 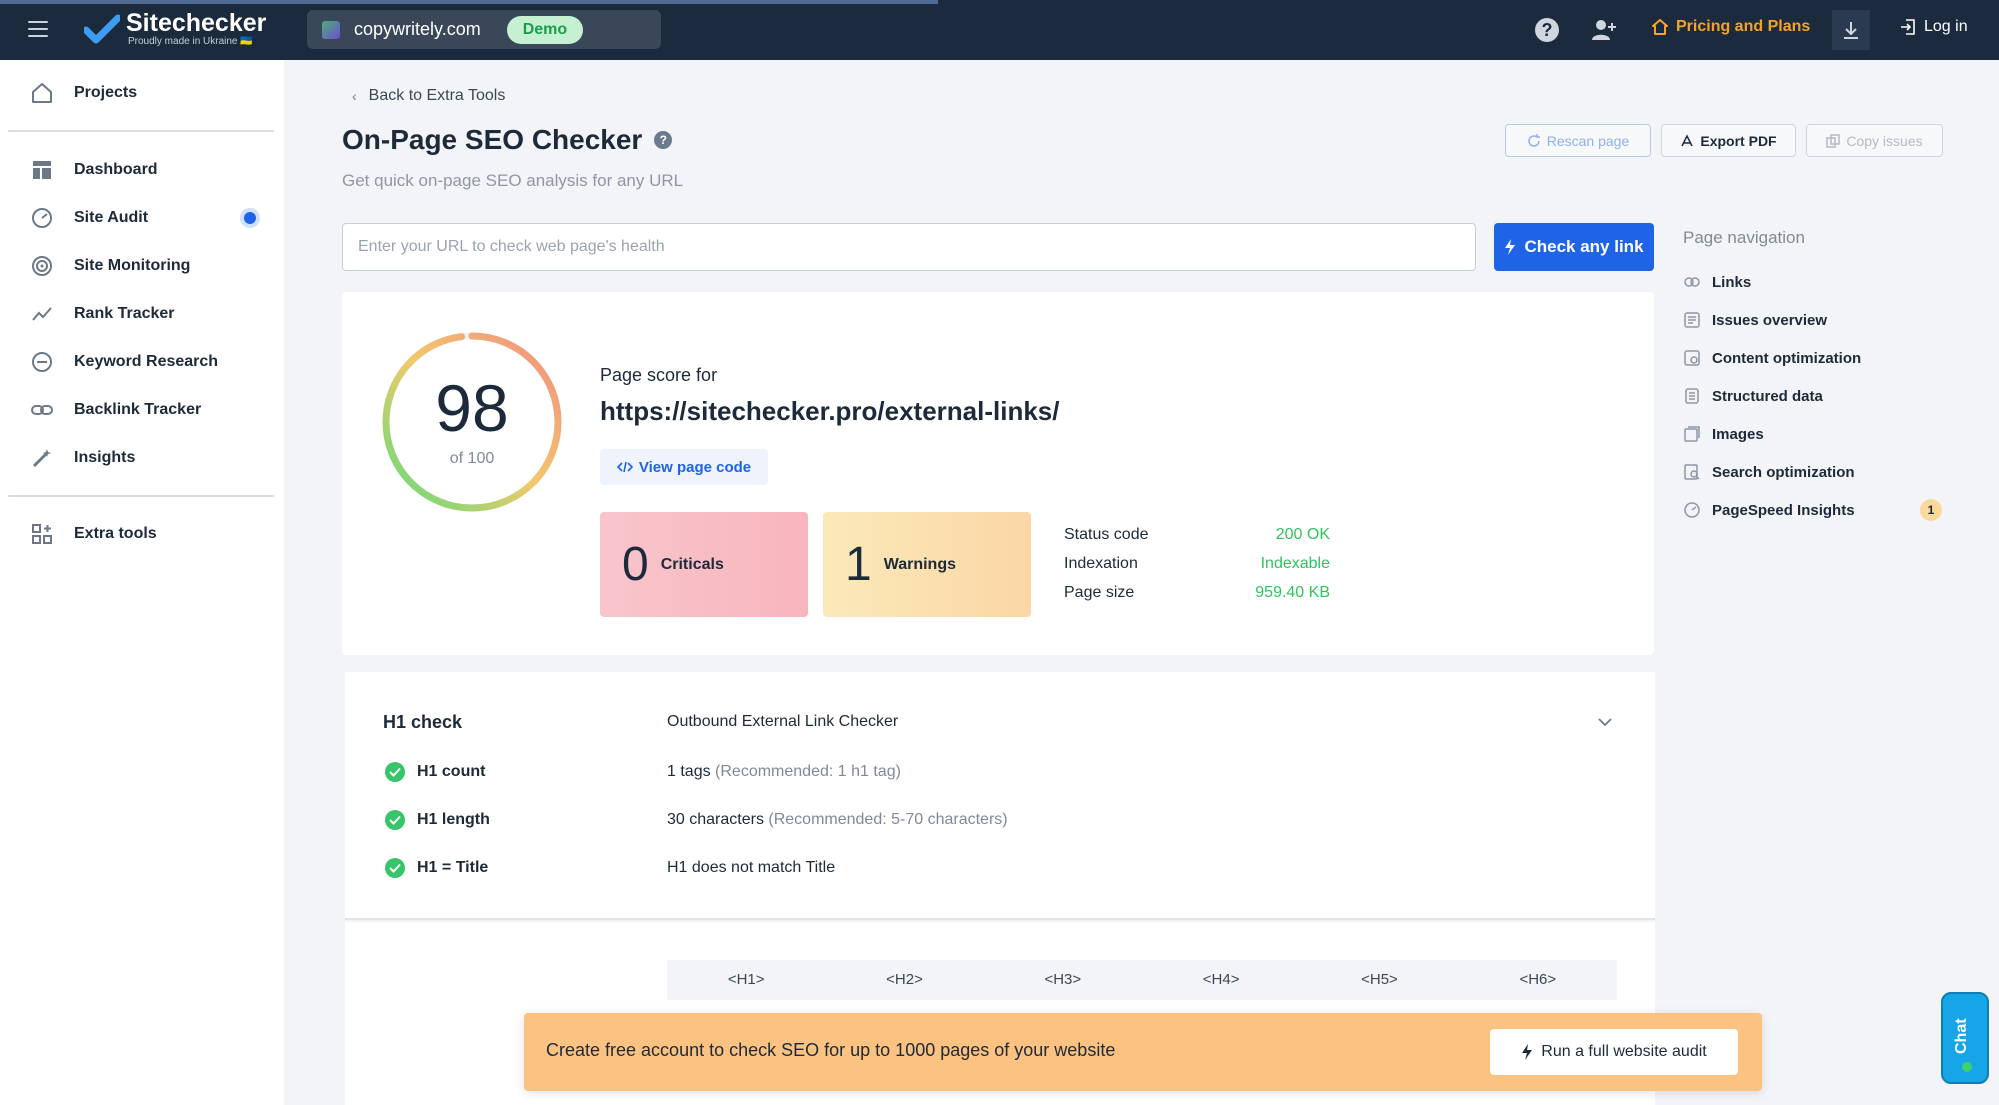 I want to click on view-page-code-button: View page code, so click(x=684, y=467).